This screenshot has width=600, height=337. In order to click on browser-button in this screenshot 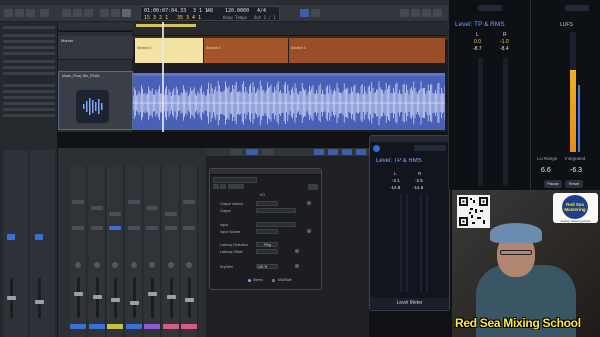, I will do `click(437, 13)`.